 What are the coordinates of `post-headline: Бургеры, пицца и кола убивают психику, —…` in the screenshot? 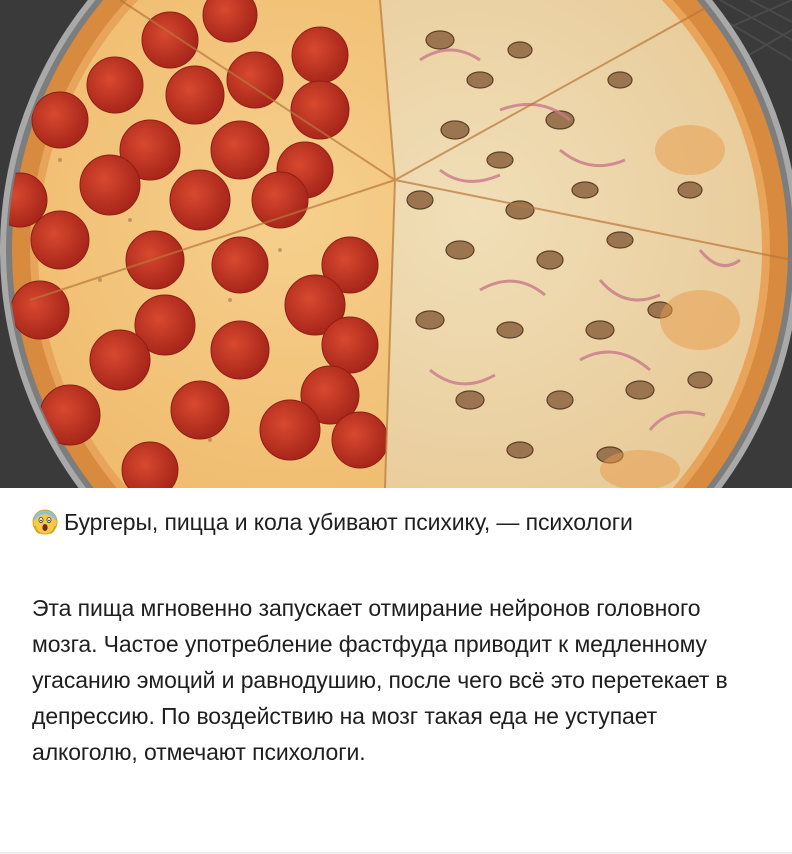 It's located at (392, 522).